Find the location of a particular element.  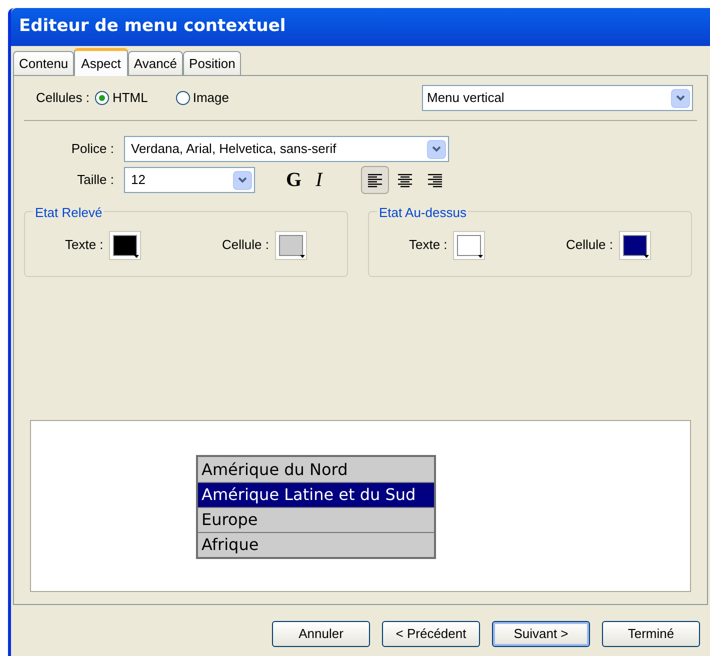

dialog-button: Annuler is located at coordinates (321, 634).